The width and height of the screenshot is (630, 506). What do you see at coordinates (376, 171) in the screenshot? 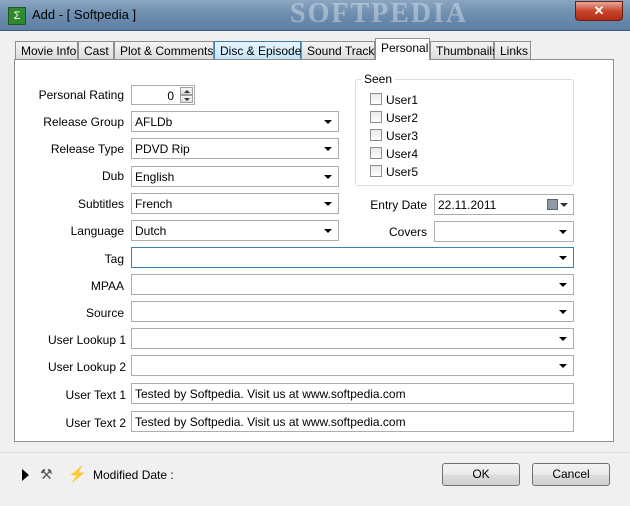
I see `user5-checkbox` at bounding box center [376, 171].